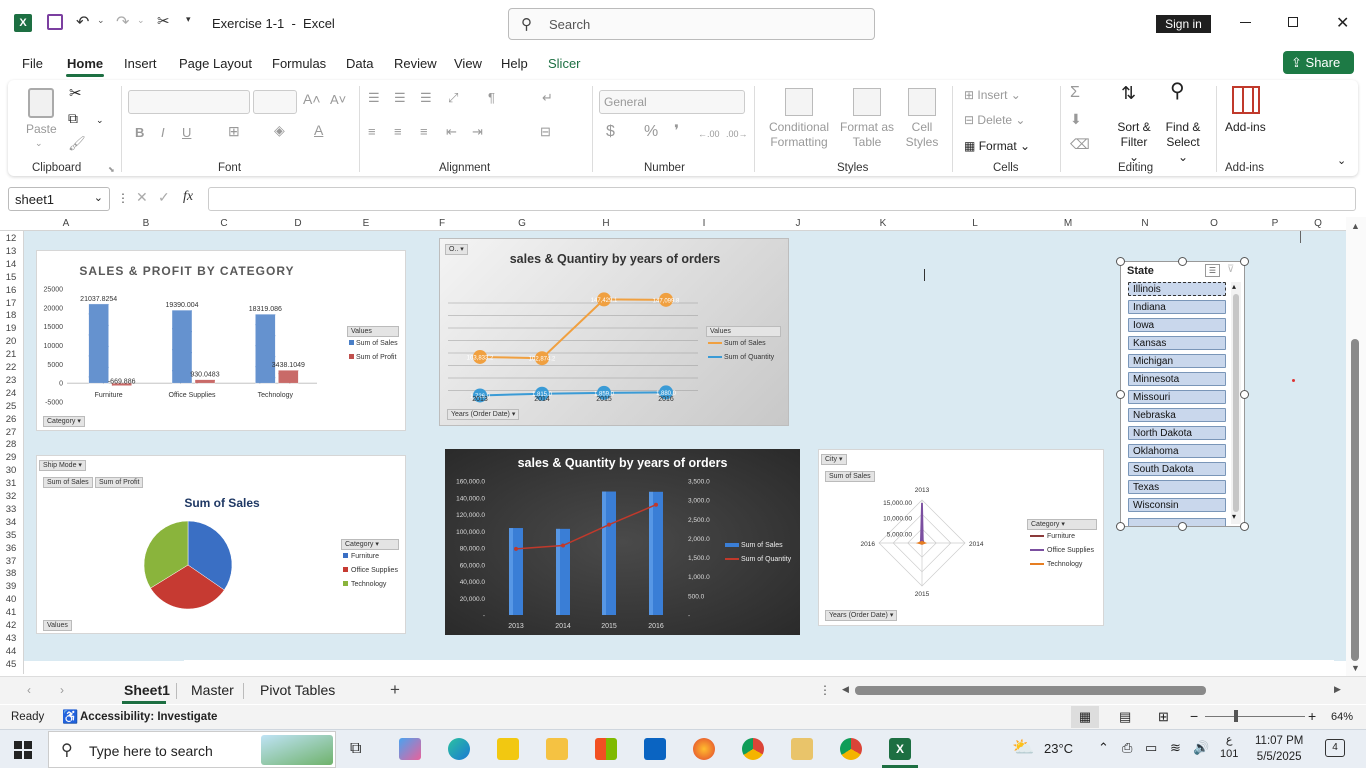  What do you see at coordinates (1337, 689) in the screenshot?
I see `hscroll-right-icon: ▶` at bounding box center [1337, 689].